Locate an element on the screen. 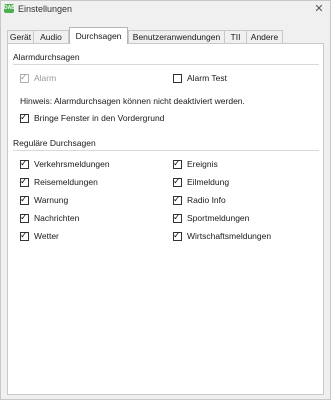 The width and height of the screenshot is (331, 400). checkbox-label: Radio Info is located at coordinates (206, 200).